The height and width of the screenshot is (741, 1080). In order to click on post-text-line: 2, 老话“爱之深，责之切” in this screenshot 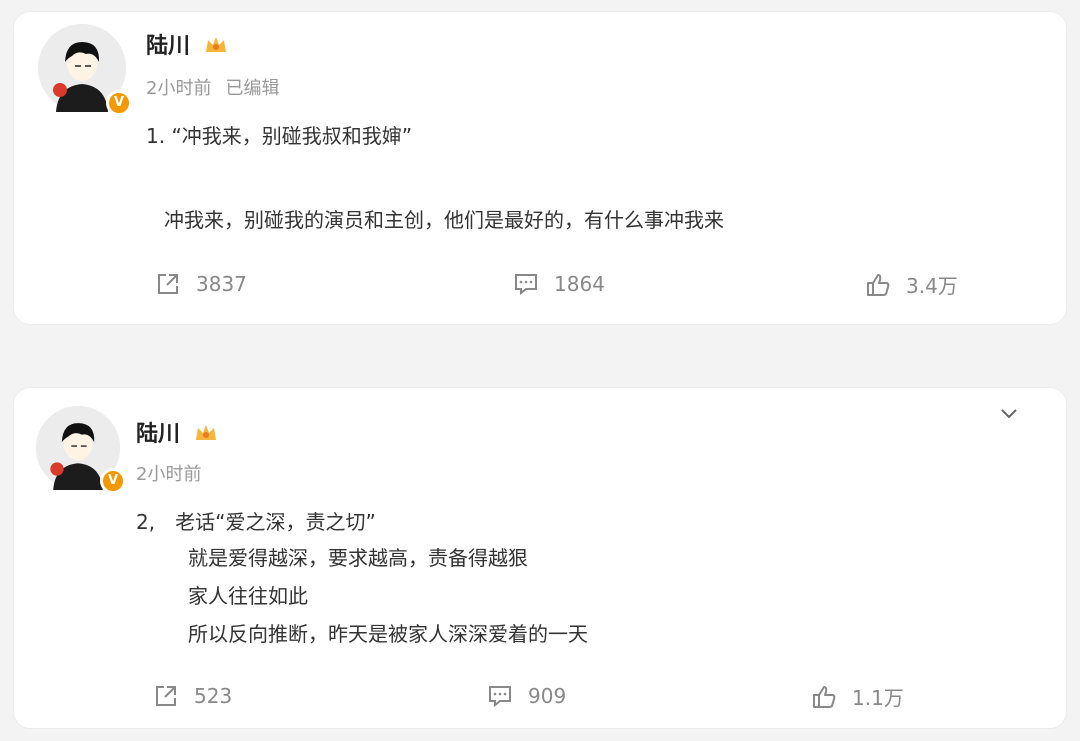, I will do `click(256, 522)`.